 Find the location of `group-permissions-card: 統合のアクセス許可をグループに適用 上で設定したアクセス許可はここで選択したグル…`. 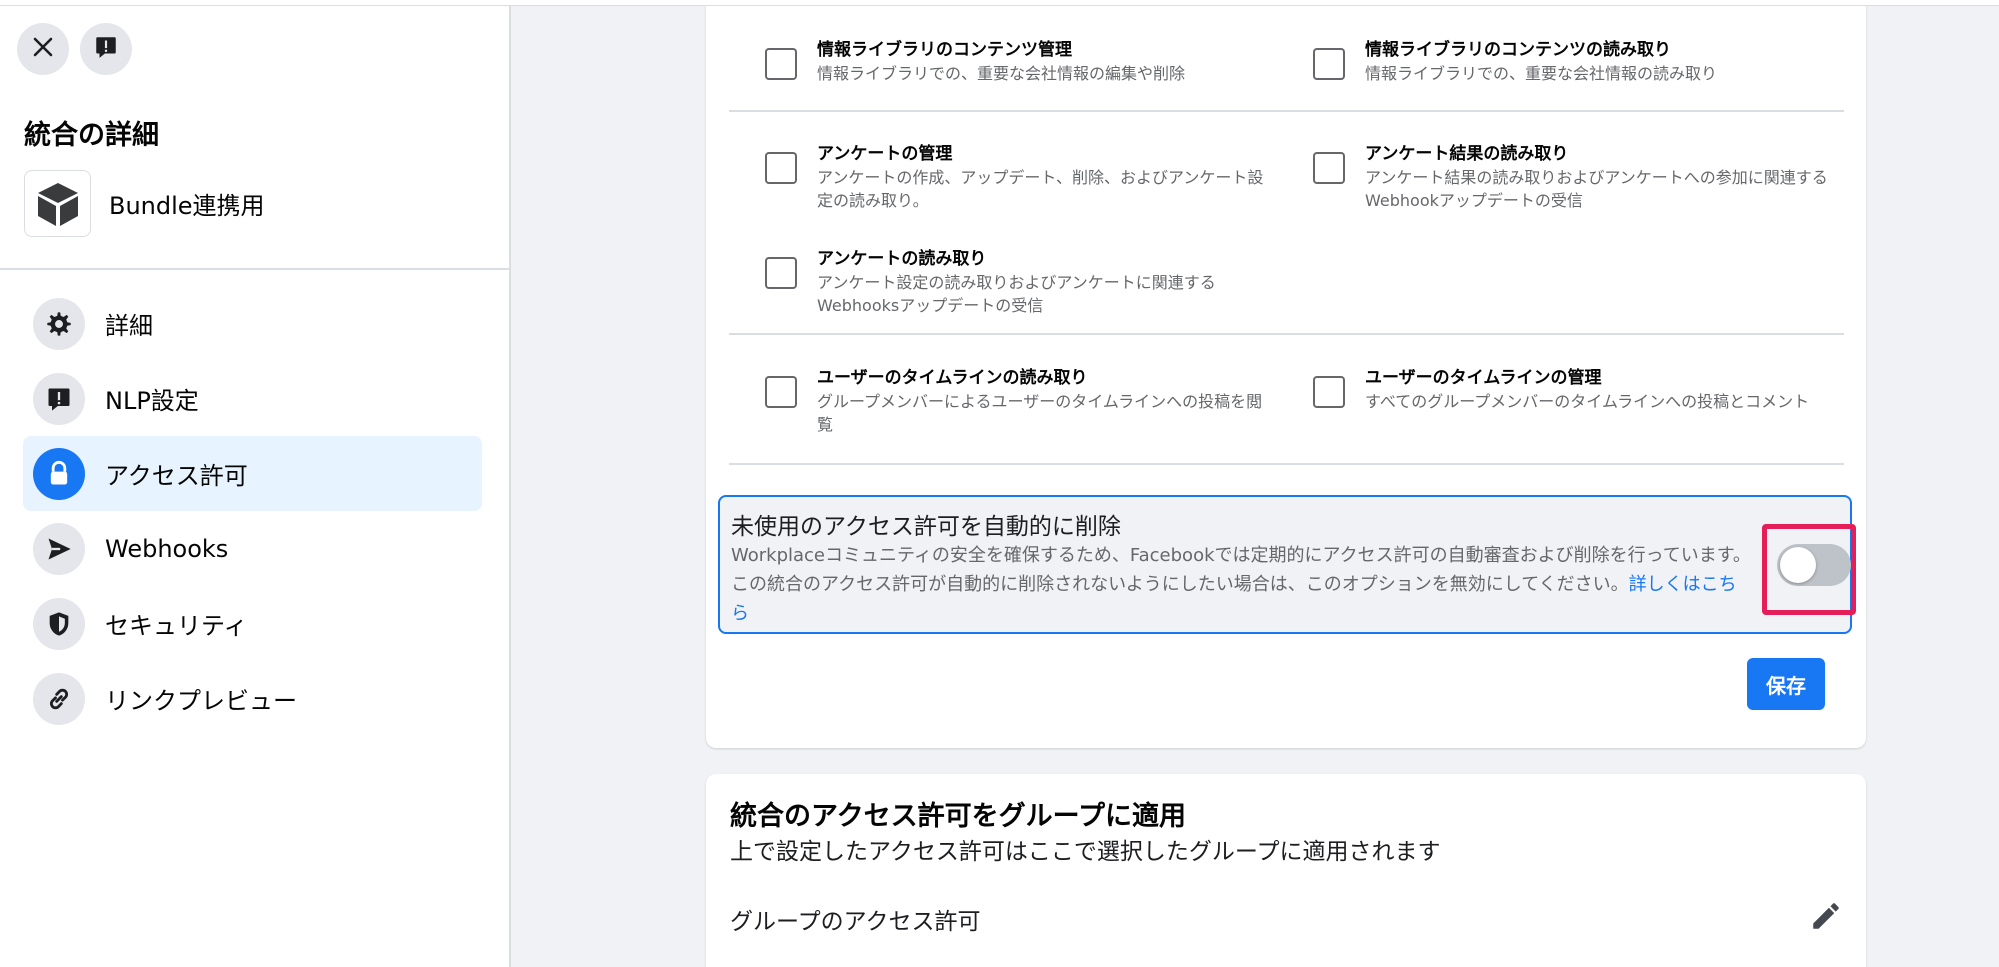

group-permissions-card: 統合のアクセス許可をグループに適用 上で設定したアクセス許可はここで選択したグル… is located at coordinates (1286, 870).